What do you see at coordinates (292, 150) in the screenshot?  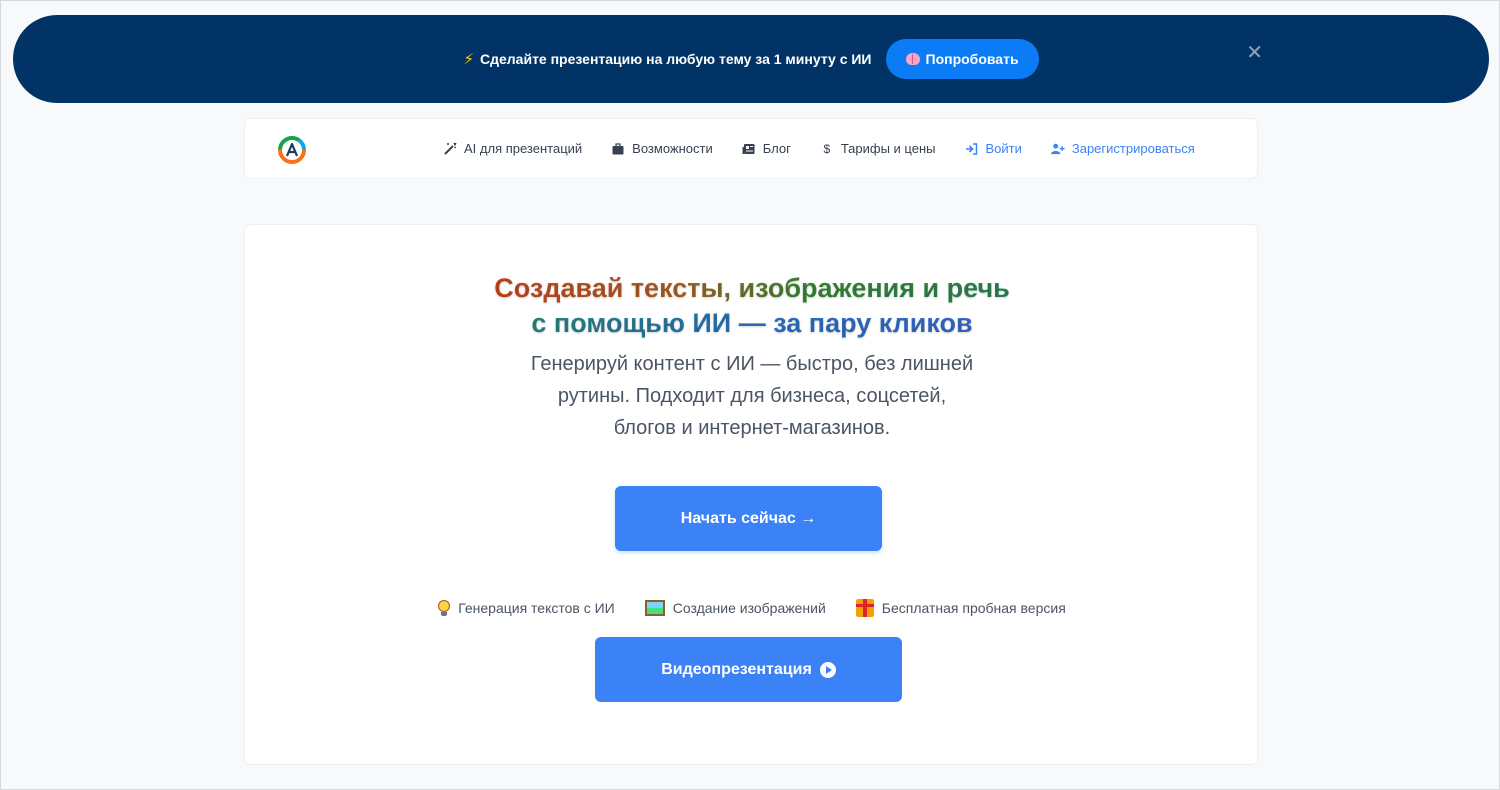 I see `logo` at bounding box center [292, 150].